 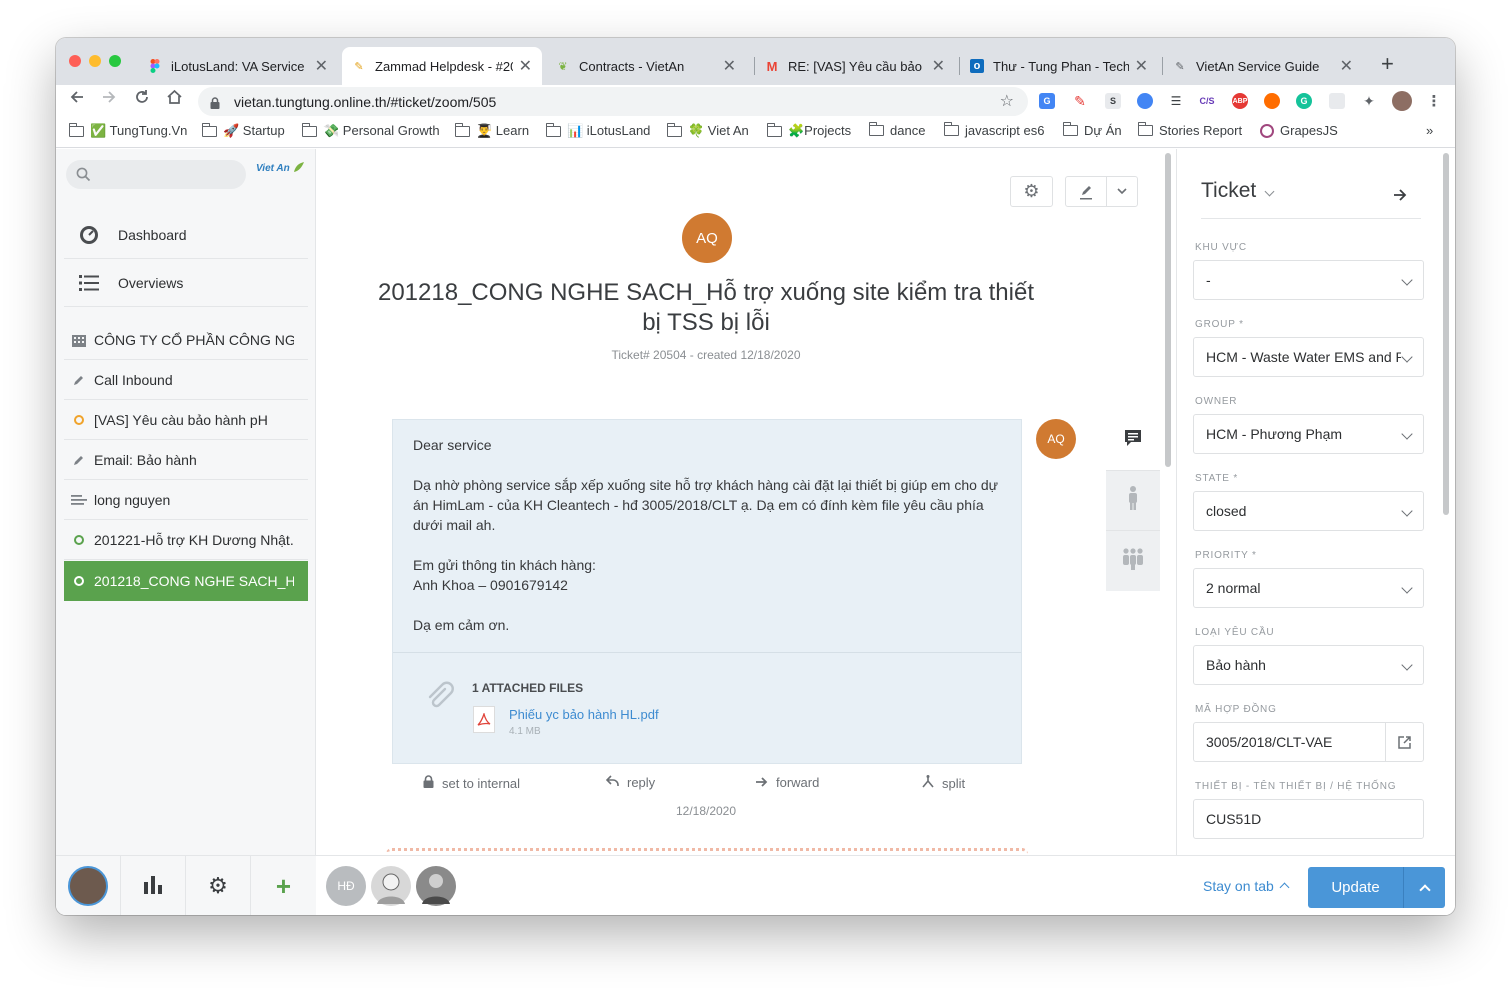 What do you see at coordinates (1056, 439) in the screenshot?
I see `article-author-avatar: AQ` at bounding box center [1056, 439].